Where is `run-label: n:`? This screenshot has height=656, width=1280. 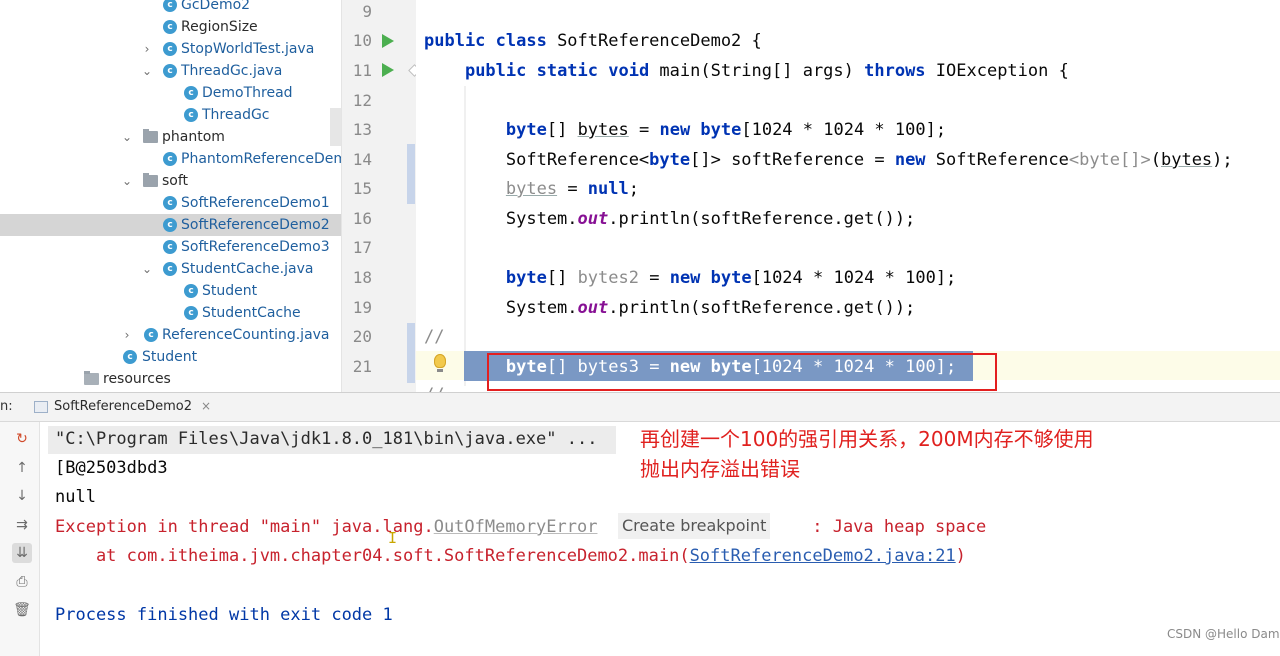
run-label: n: is located at coordinates (6, 406).